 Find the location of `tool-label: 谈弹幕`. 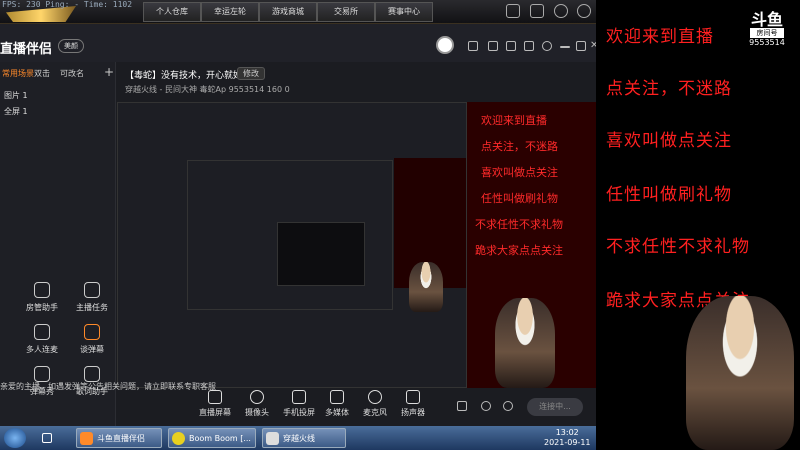

tool-label: 谈弹幕 is located at coordinates (92, 349).